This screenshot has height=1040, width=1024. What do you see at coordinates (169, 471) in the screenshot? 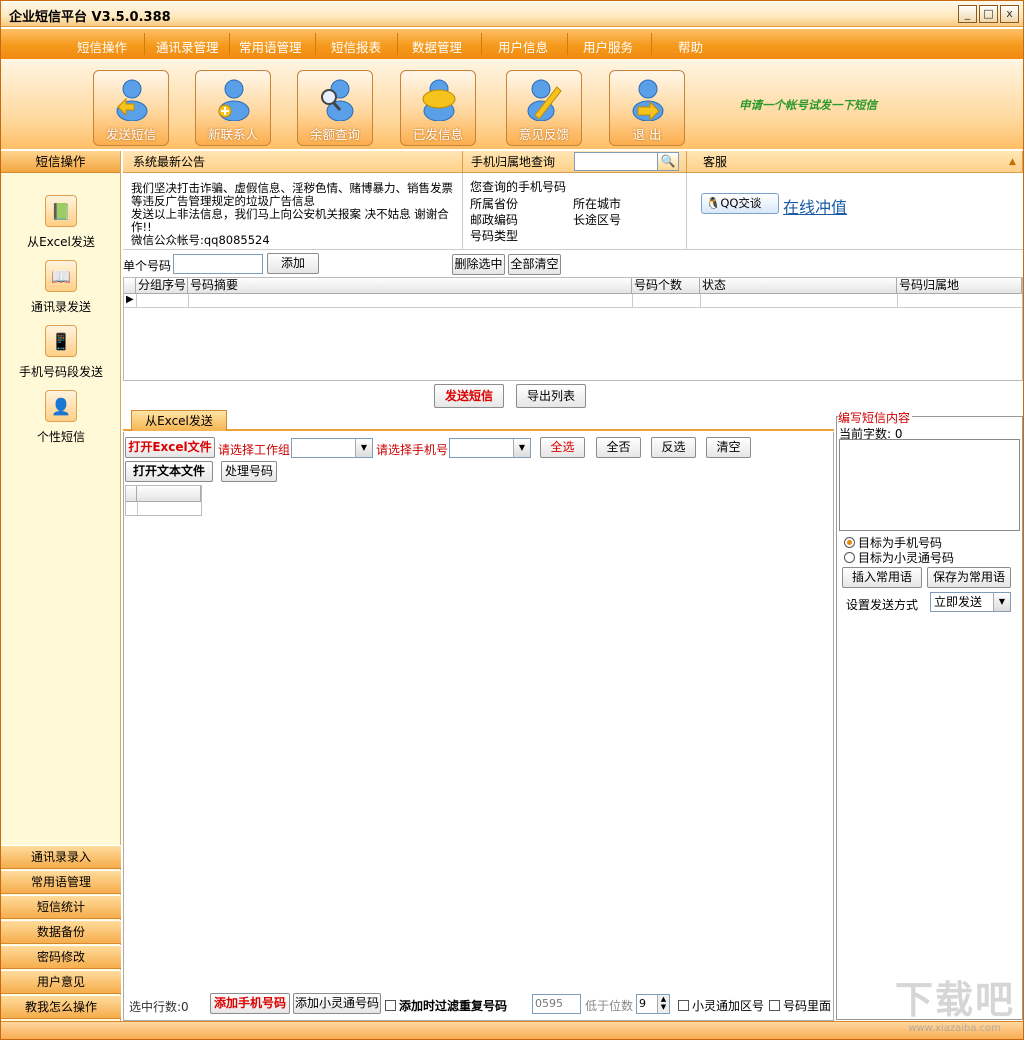
I see `open-text-file-button: 打开文本文件` at bounding box center [169, 471].